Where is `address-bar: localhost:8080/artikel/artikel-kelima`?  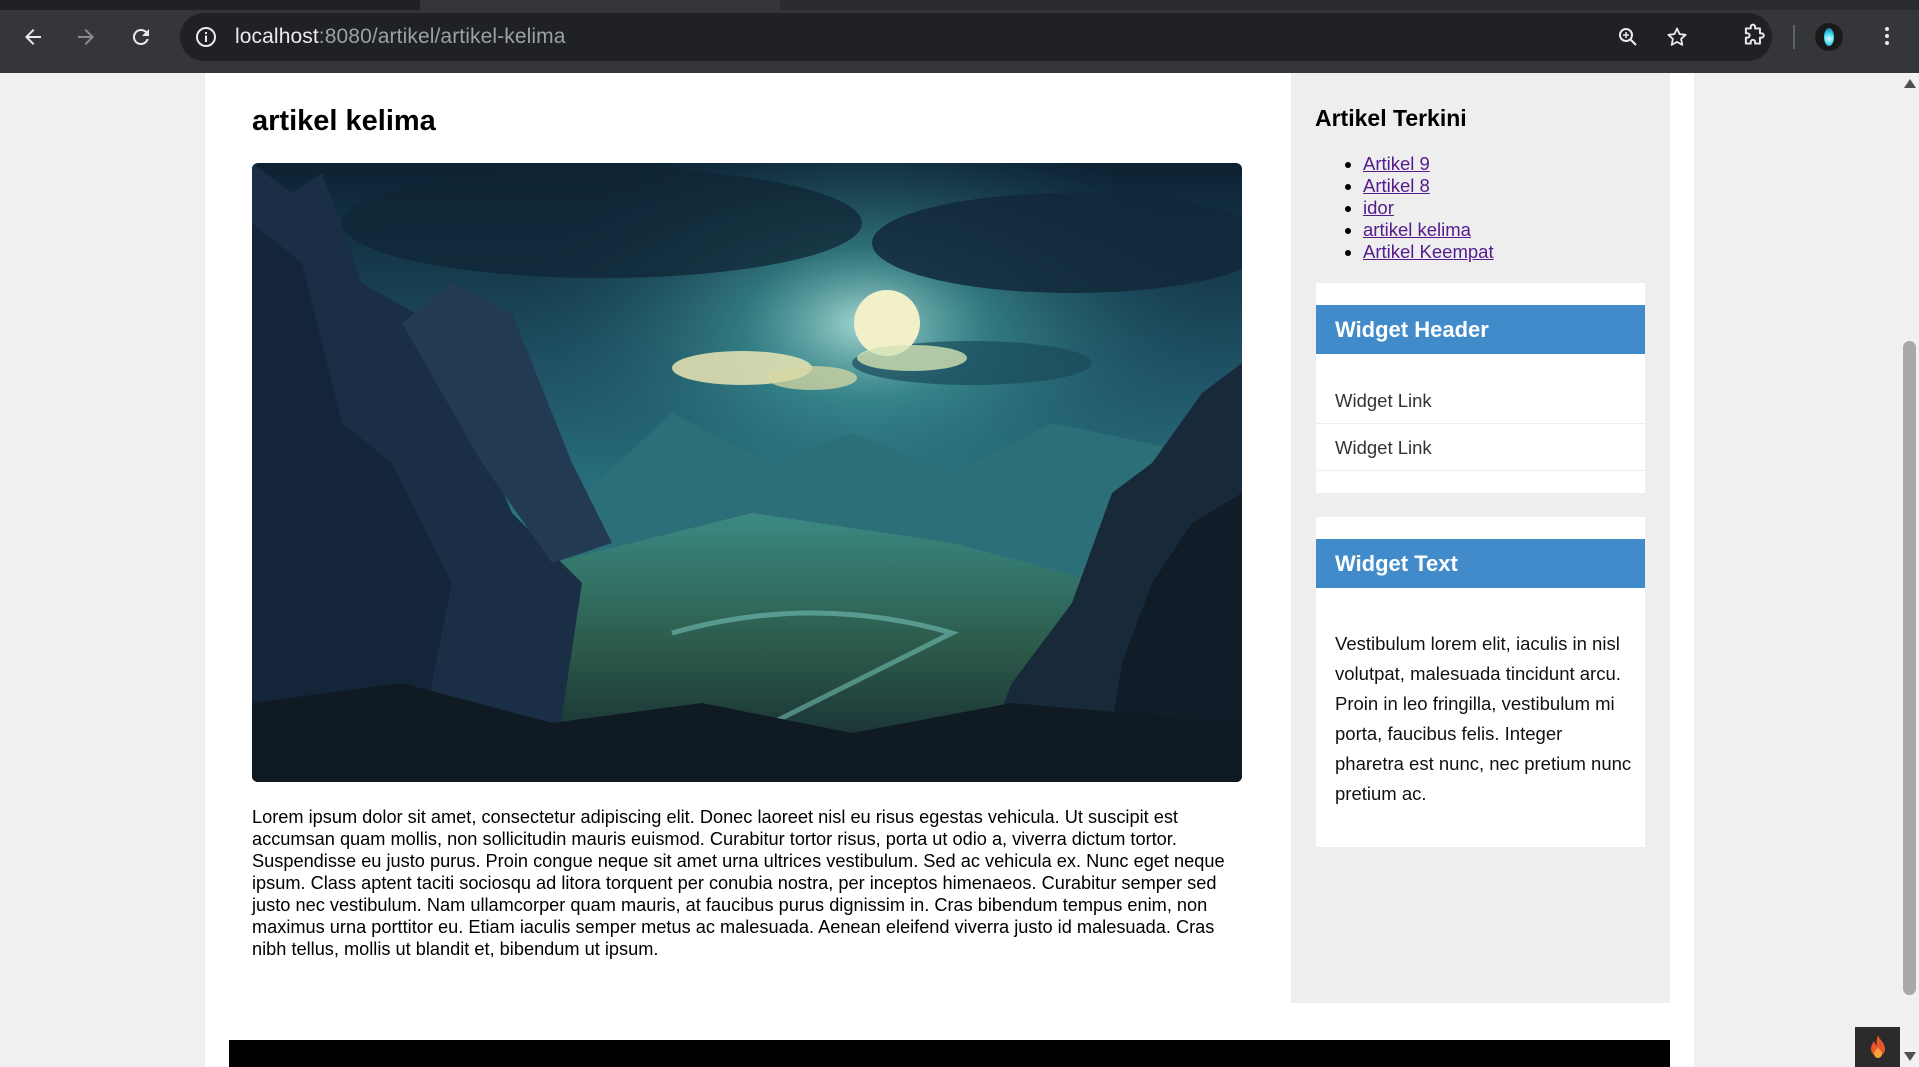
address-bar: localhost:8080/artikel/artikel-kelima is located at coordinates (976, 37).